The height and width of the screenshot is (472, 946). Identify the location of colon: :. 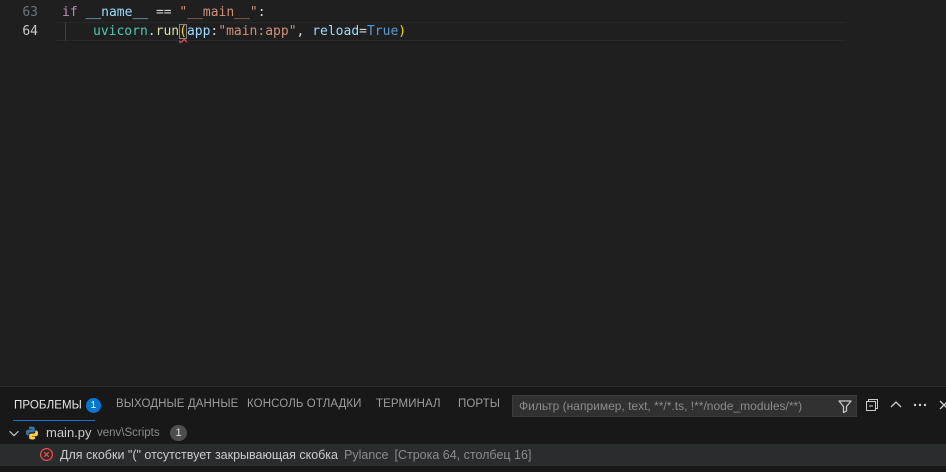
(261, 12).